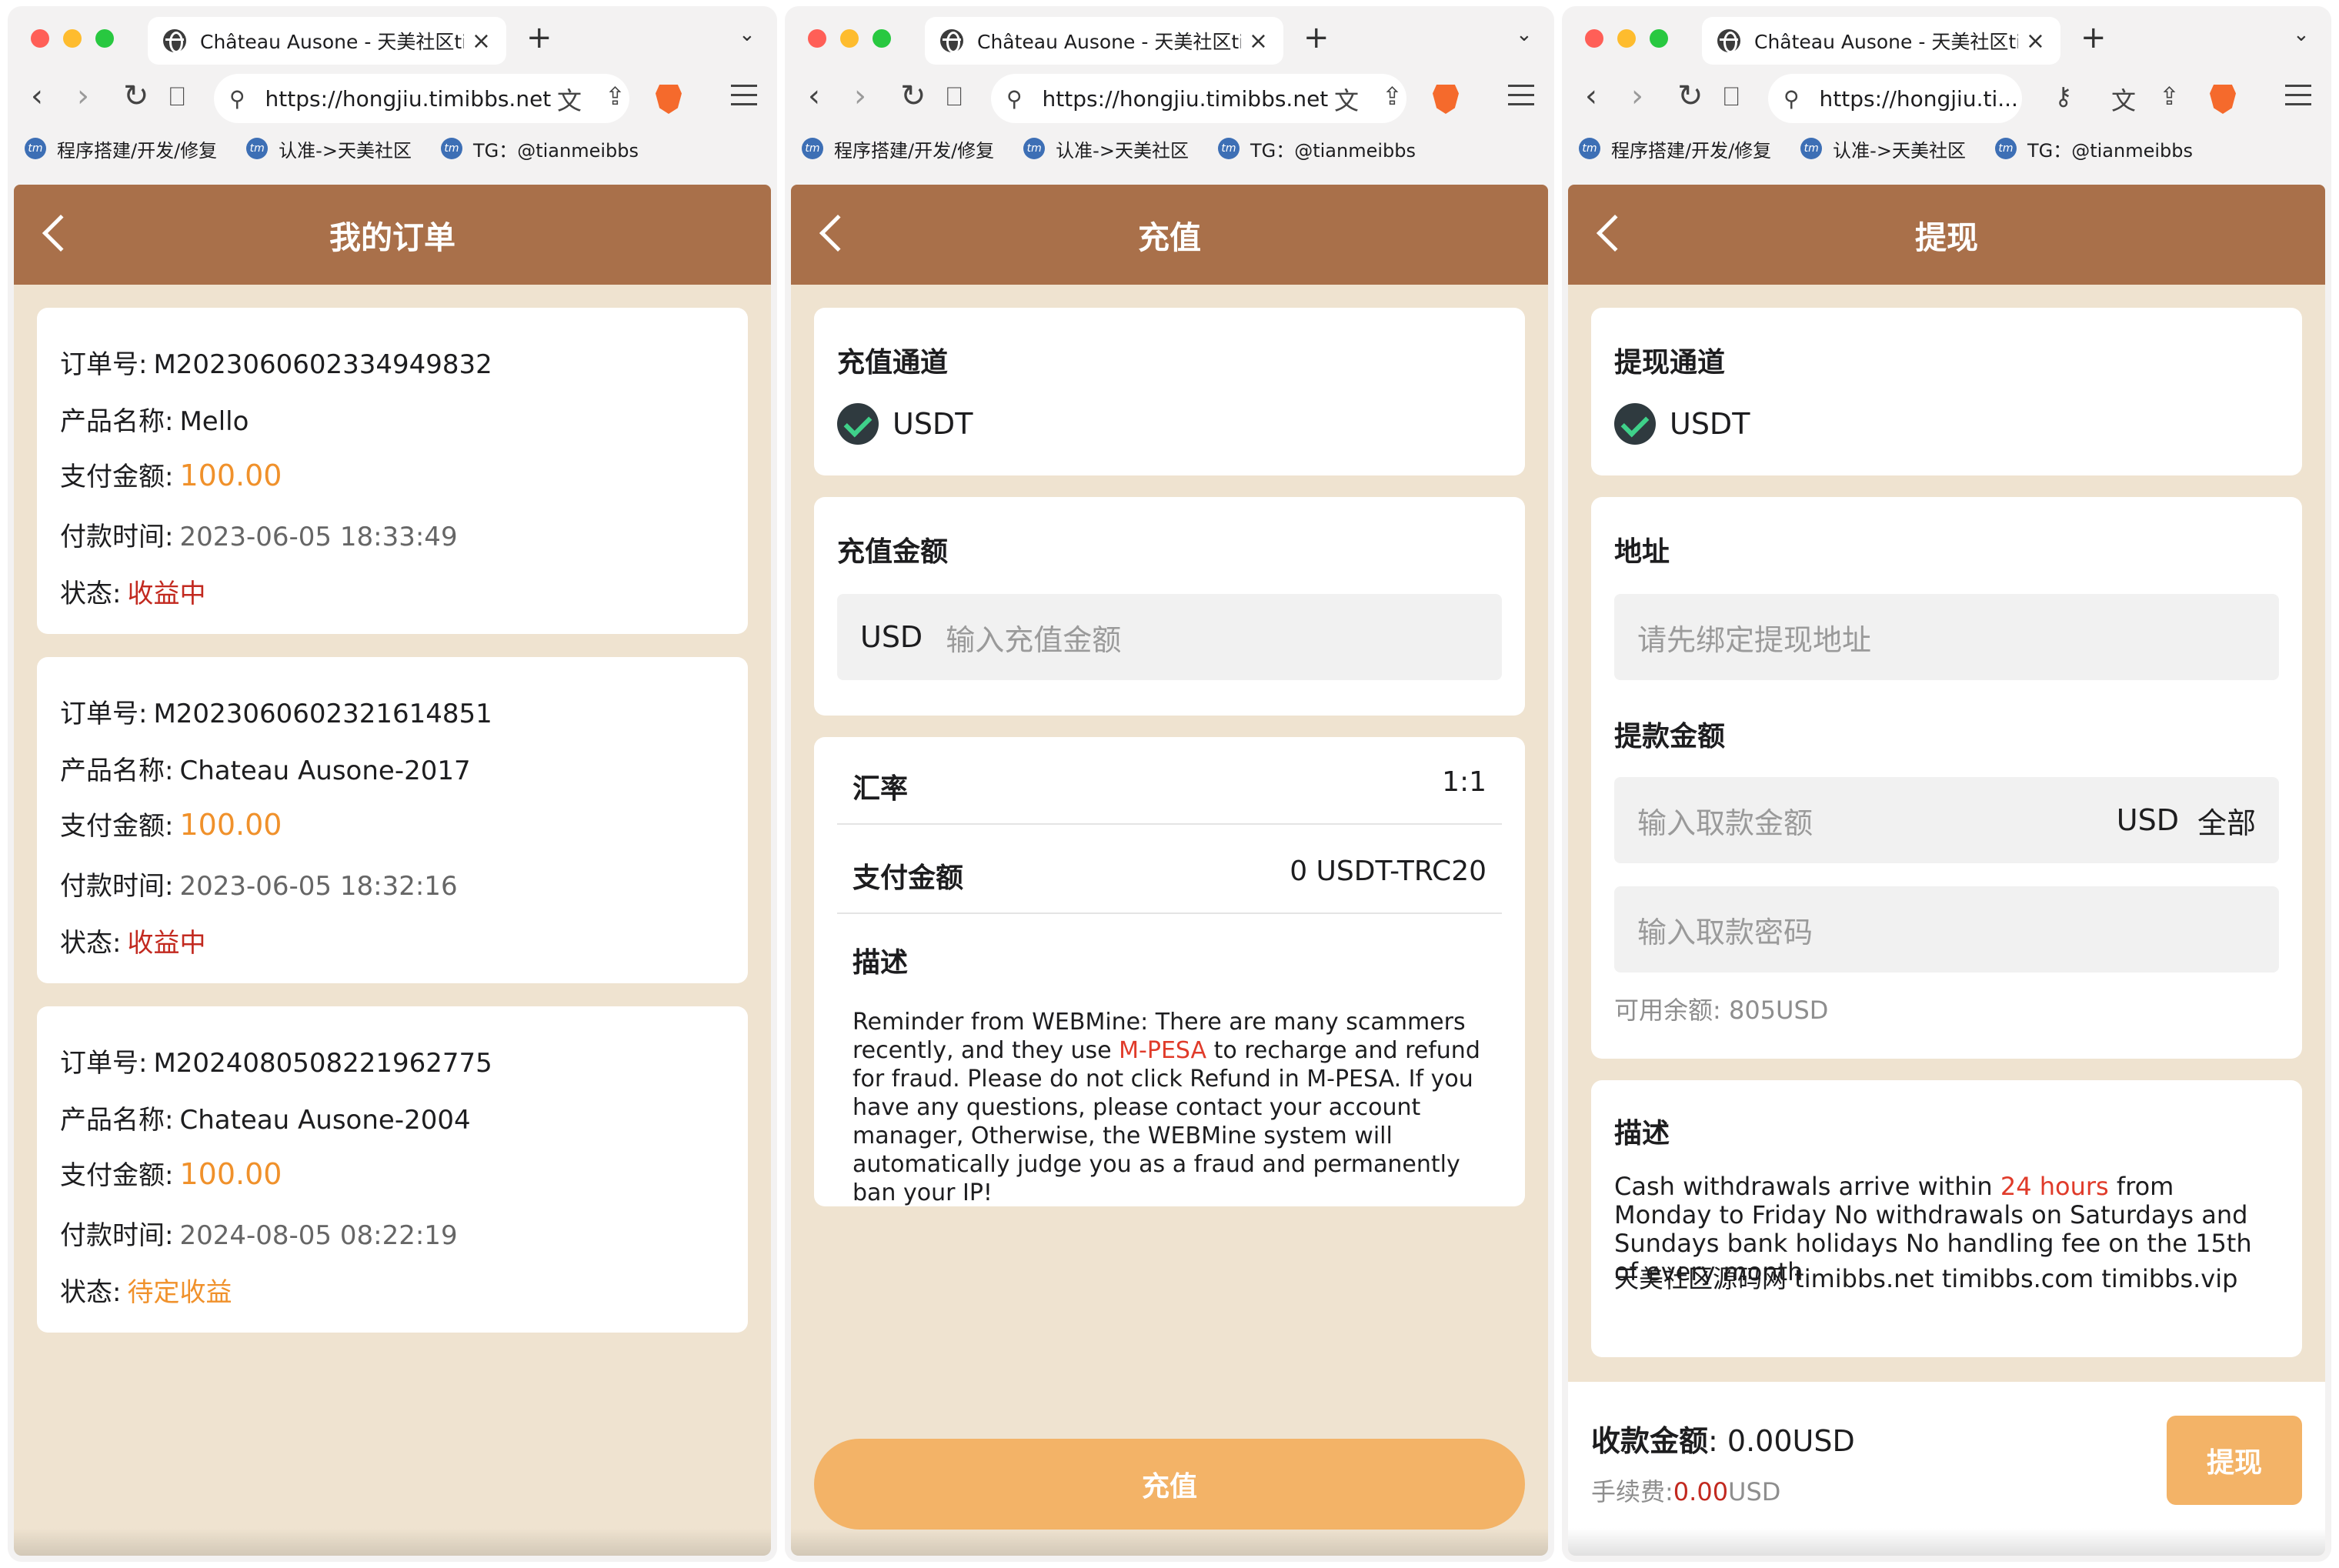 The width and height of the screenshot is (2339, 1568). What do you see at coordinates (1169, 235) in the screenshot?
I see `page-header: 充值` at bounding box center [1169, 235].